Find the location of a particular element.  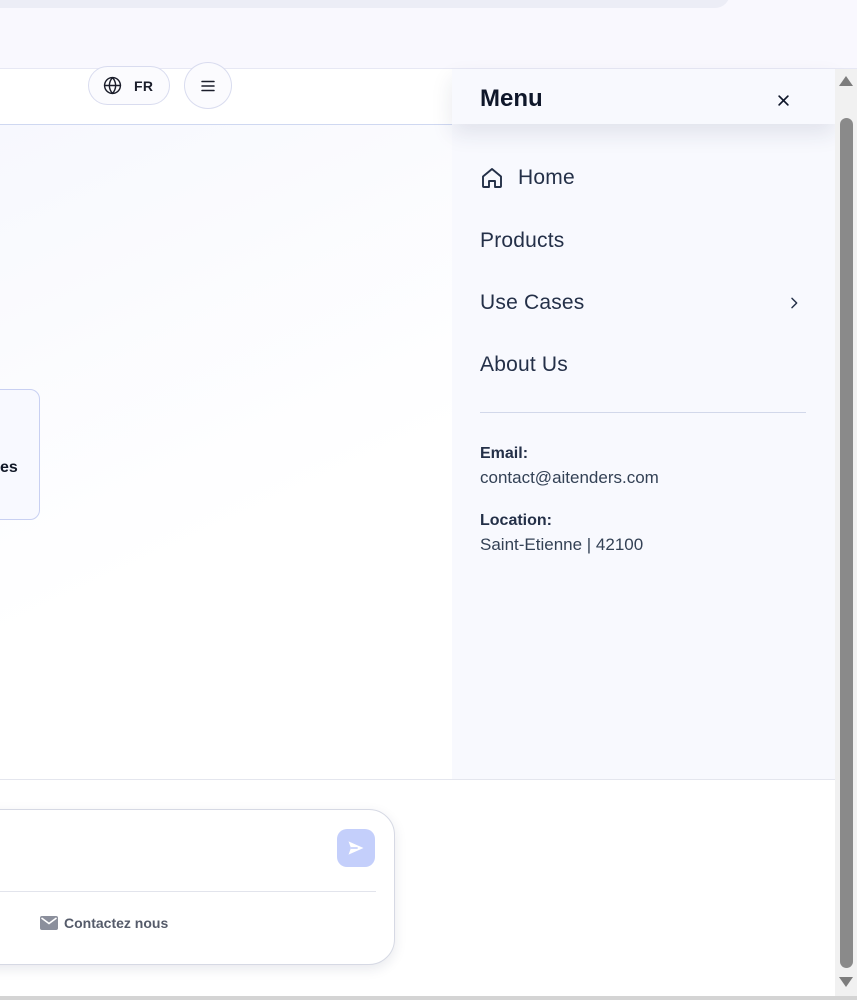

nav-item-about-us: About Us is located at coordinates (643, 365).